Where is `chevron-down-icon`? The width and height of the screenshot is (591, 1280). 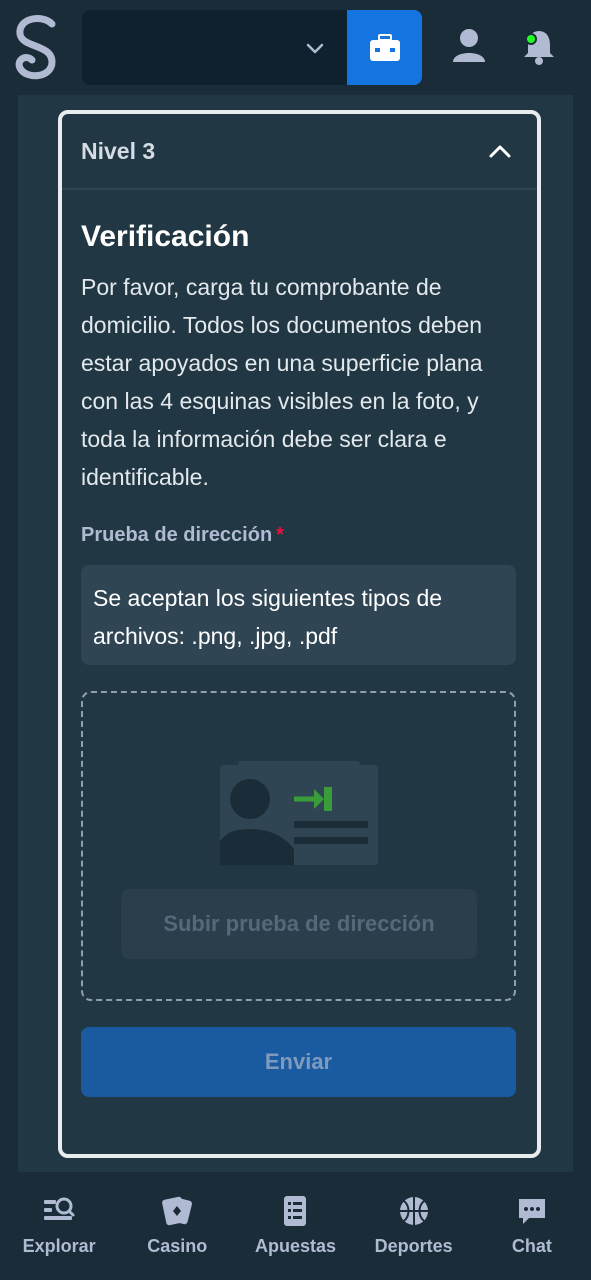
chevron-down-icon is located at coordinates (315, 48).